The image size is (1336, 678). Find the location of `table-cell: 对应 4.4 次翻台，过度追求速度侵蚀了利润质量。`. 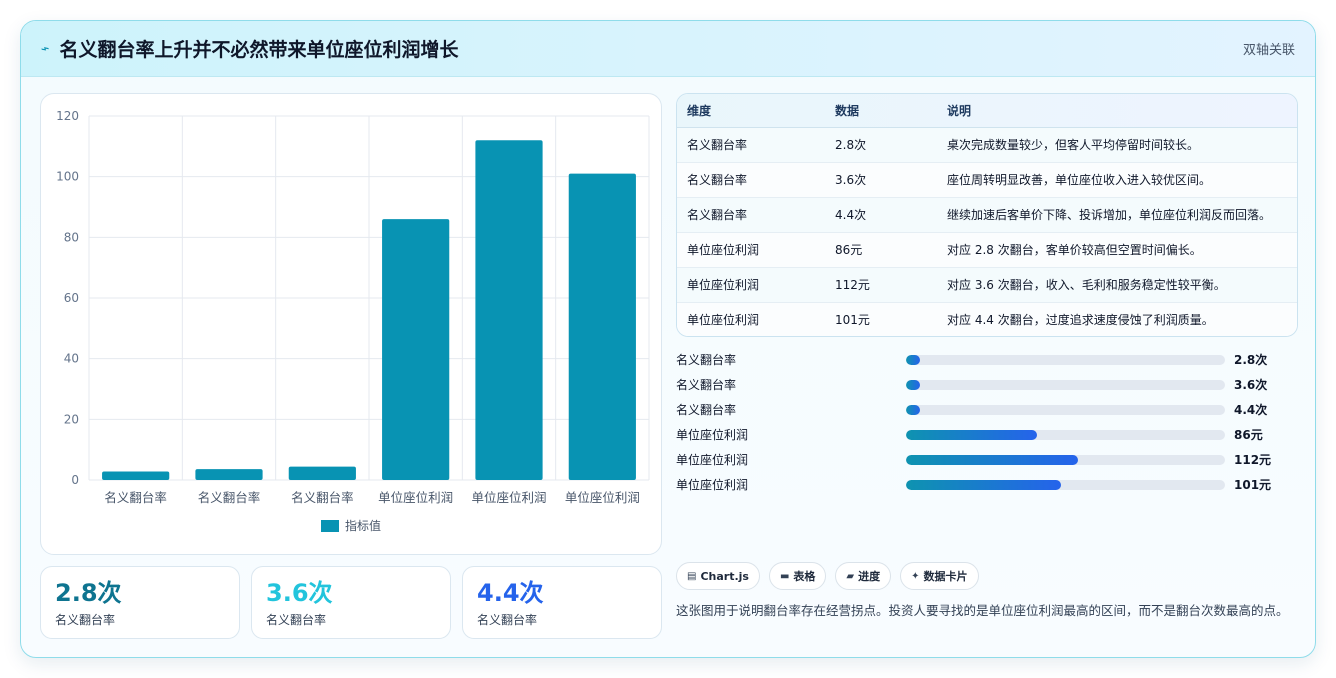

table-cell: 对应 4.4 次翻台，过度追求速度侵蚀了利润质量。 is located at coordinates (1080, 320).